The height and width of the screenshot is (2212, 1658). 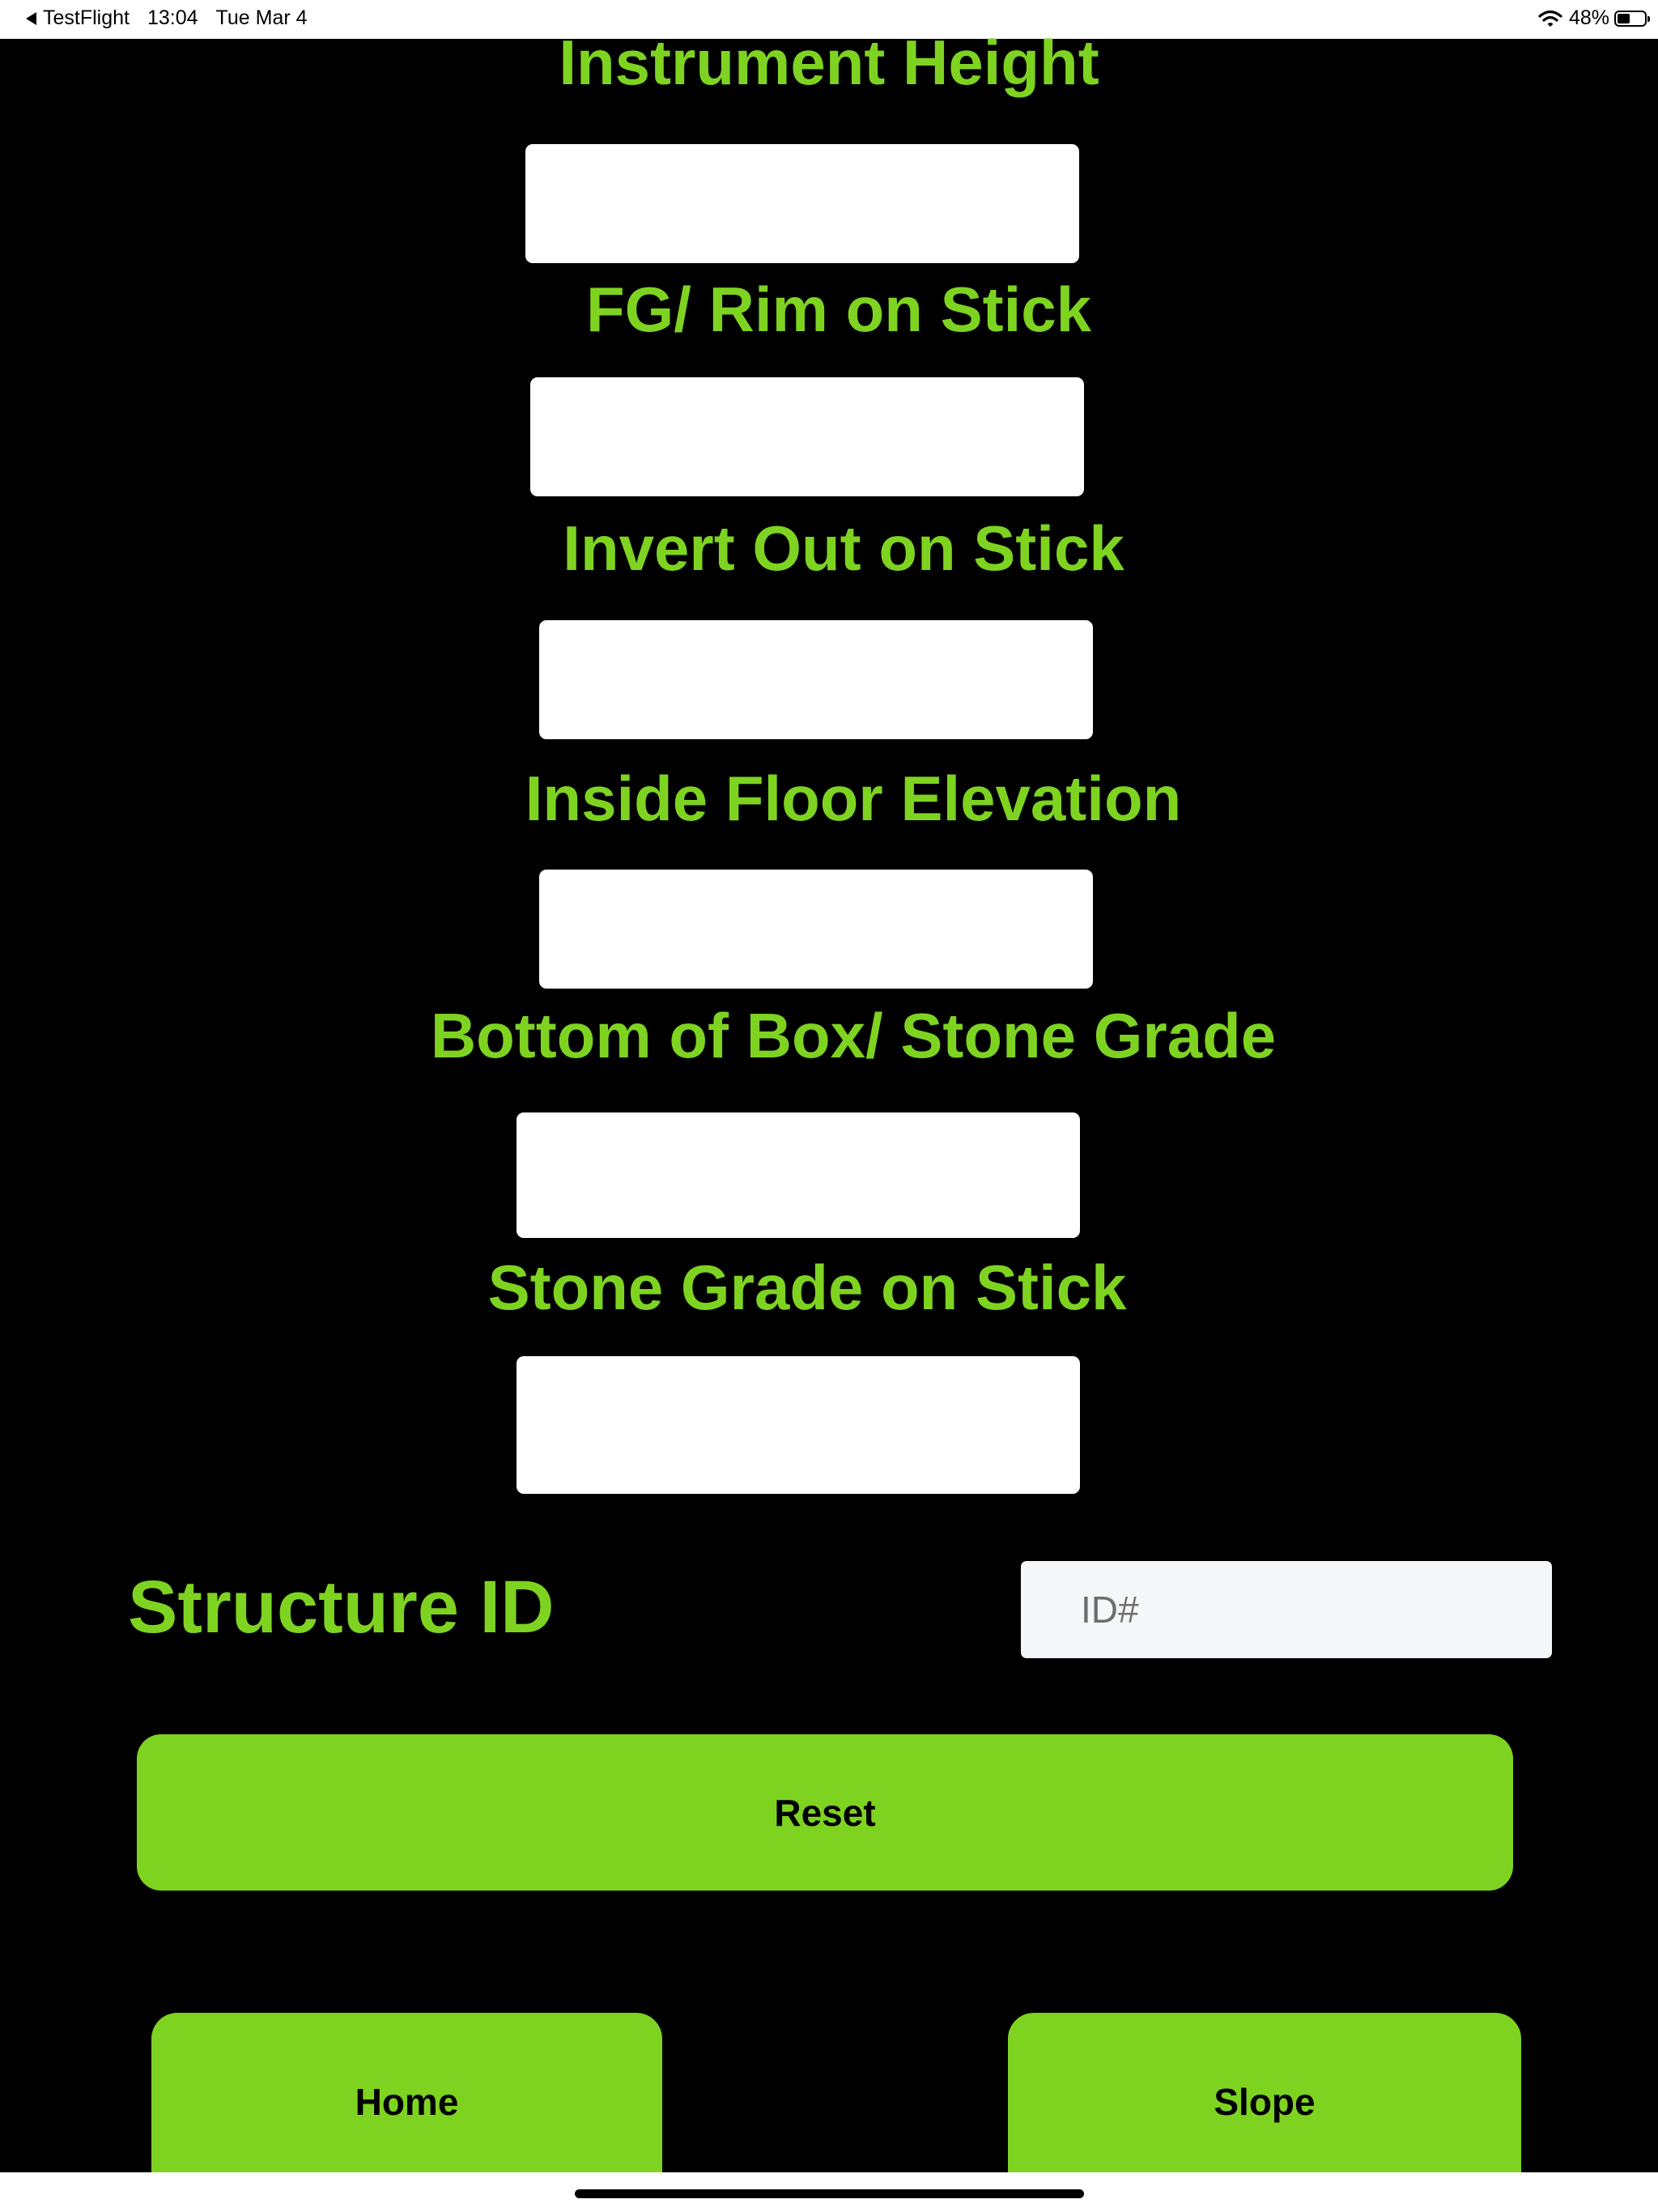 What do you see at coordinates (807, 437) in the screenshot?
I see `fg-rim-on-stick-input` at bounding box center [807, 437].